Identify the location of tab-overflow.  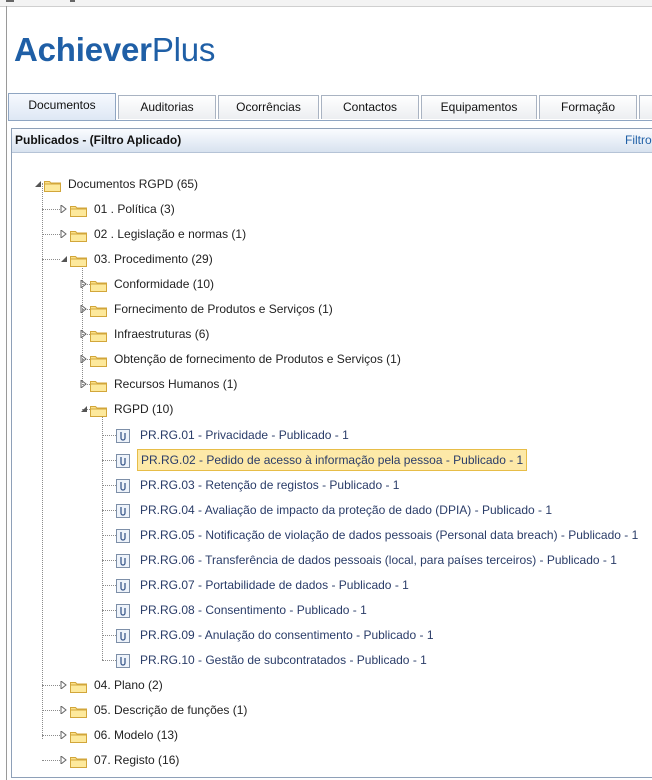
(645, 107).